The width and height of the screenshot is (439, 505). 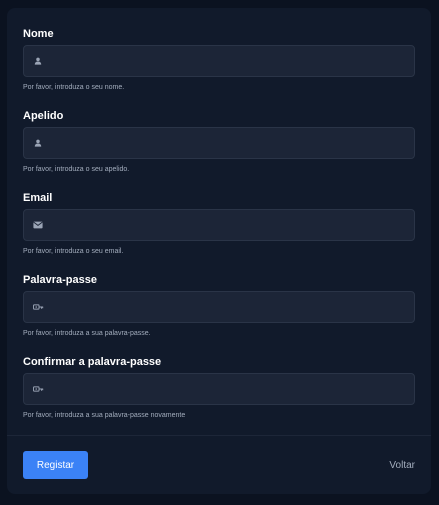 I want to click on password-input, so click(x=230, y=307).